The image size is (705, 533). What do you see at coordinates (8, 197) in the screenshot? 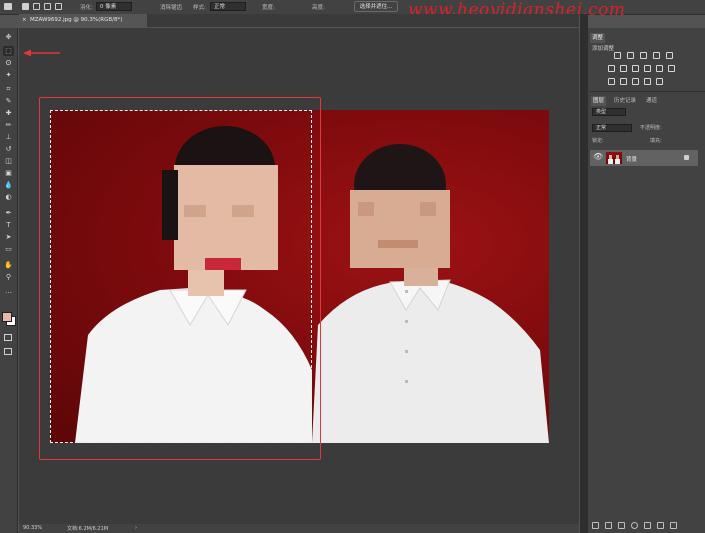
I see `dodge-tool-icon: ◐` at bounding box center [8, 197].